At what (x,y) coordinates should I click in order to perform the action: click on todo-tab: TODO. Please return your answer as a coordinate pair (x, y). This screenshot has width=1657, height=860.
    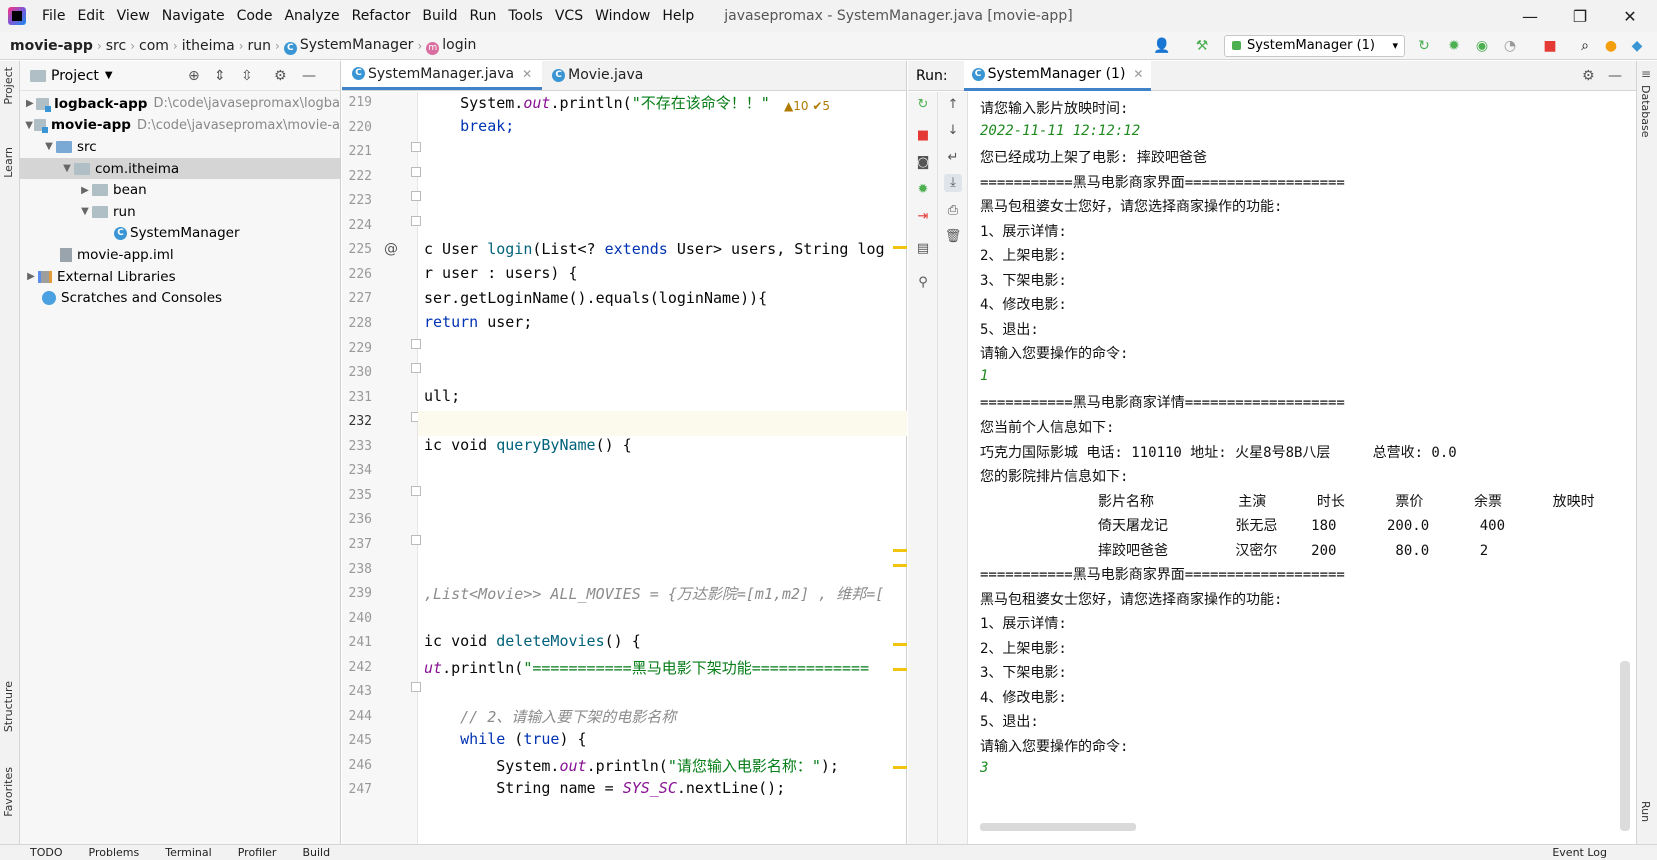
    Looking at the image, I should click on (46, 852).